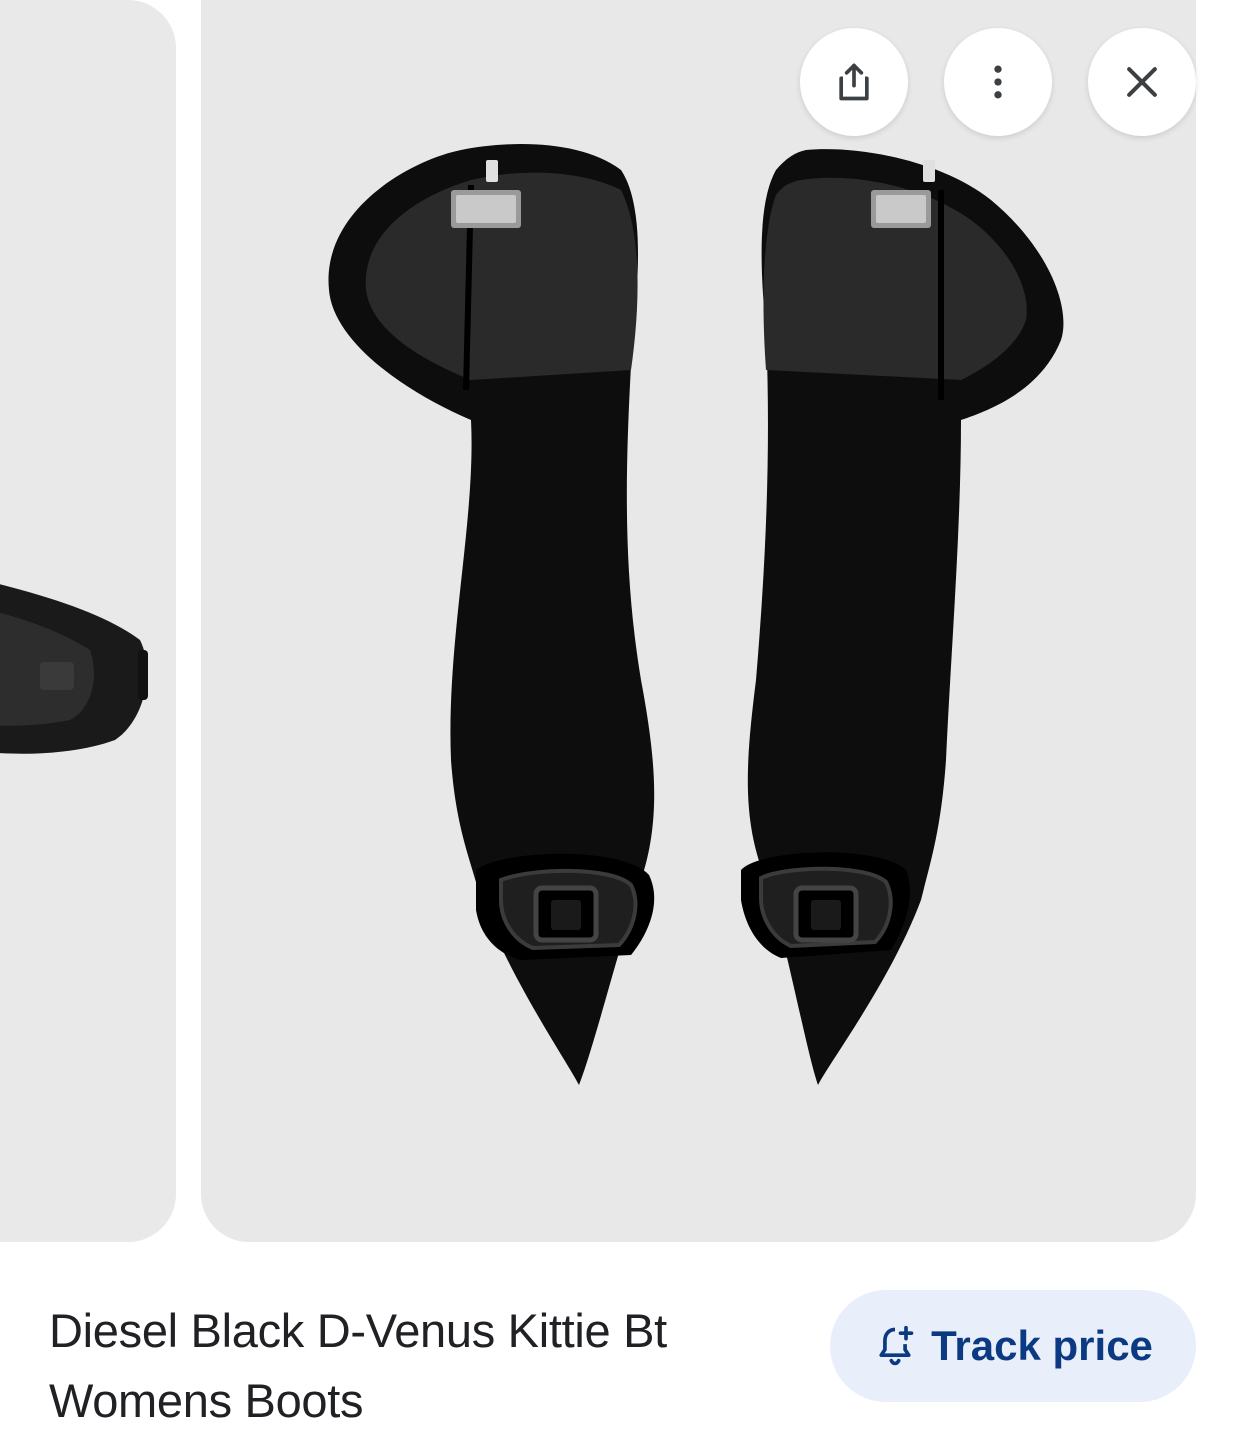  I want to click on track-price-button: Track price, so click(1013, 1346).